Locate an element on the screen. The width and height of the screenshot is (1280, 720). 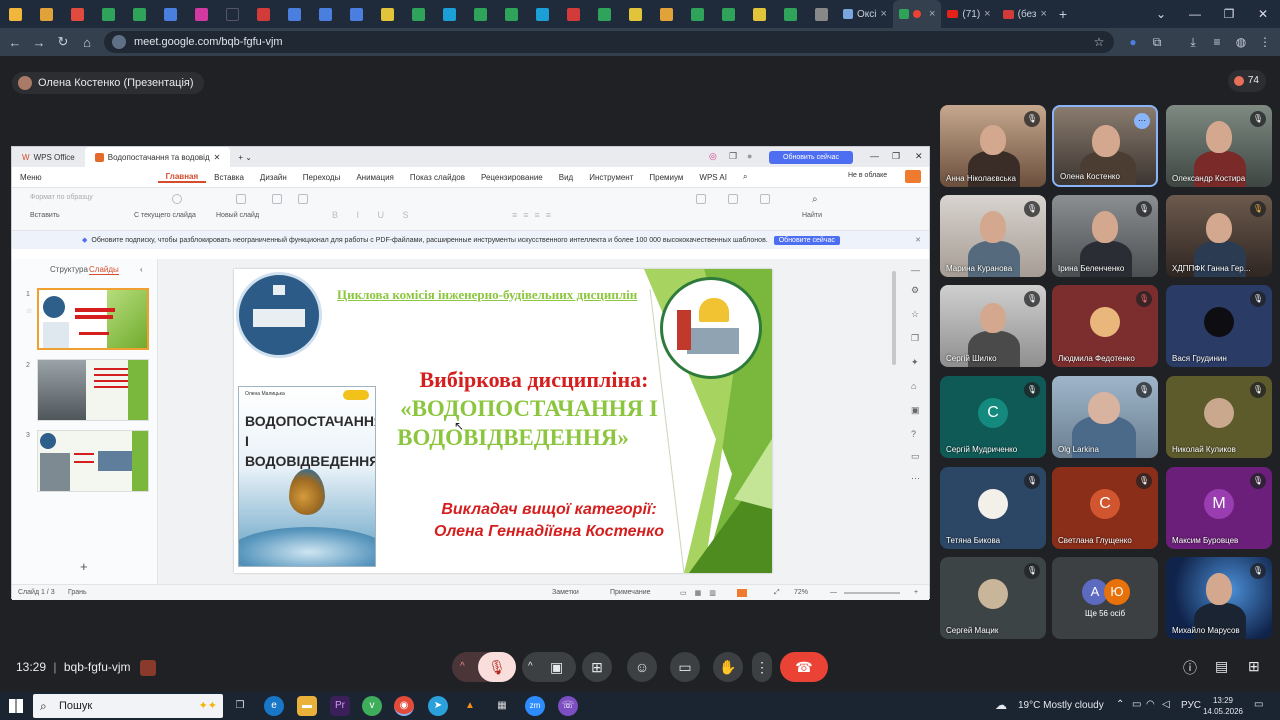
font-style-buttons: B I U S is located at coordinates (374, 215).